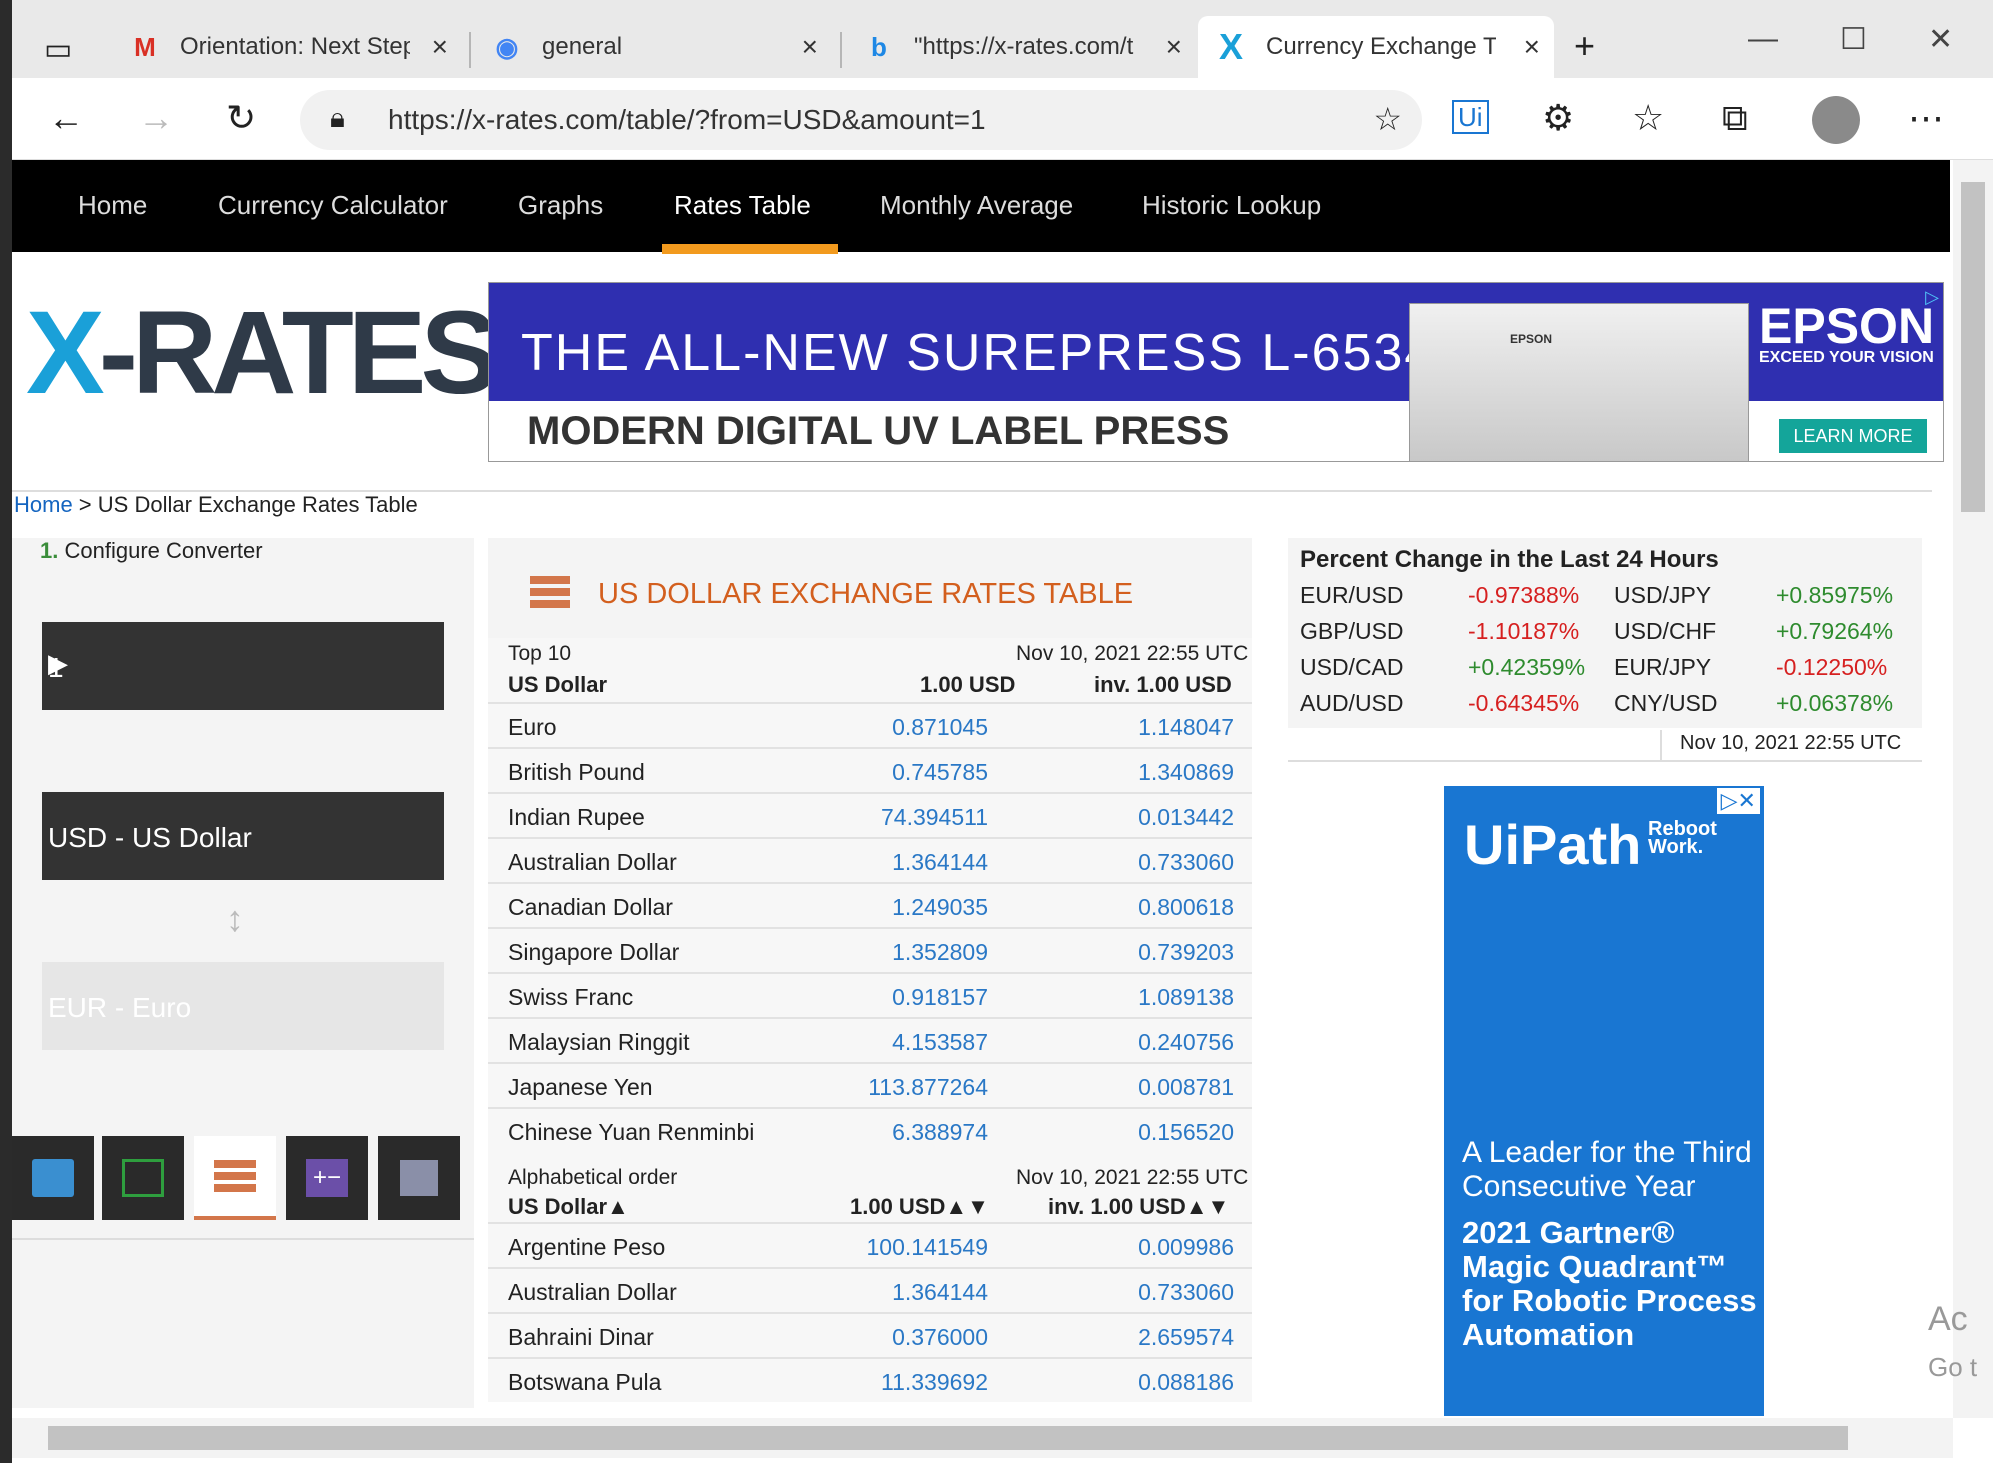  Describe the element at coordinates (940, 727) in the screenshot. I see `rate-link: 0.871045` at that location.